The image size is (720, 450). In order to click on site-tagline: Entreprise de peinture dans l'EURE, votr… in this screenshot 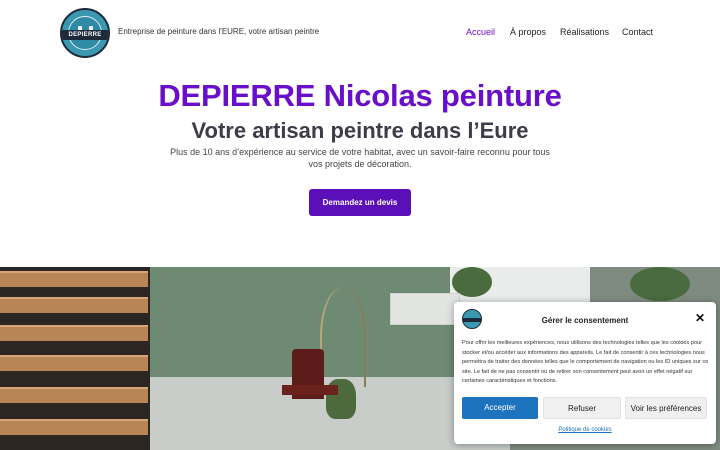, I will do `click(219, 31)`.